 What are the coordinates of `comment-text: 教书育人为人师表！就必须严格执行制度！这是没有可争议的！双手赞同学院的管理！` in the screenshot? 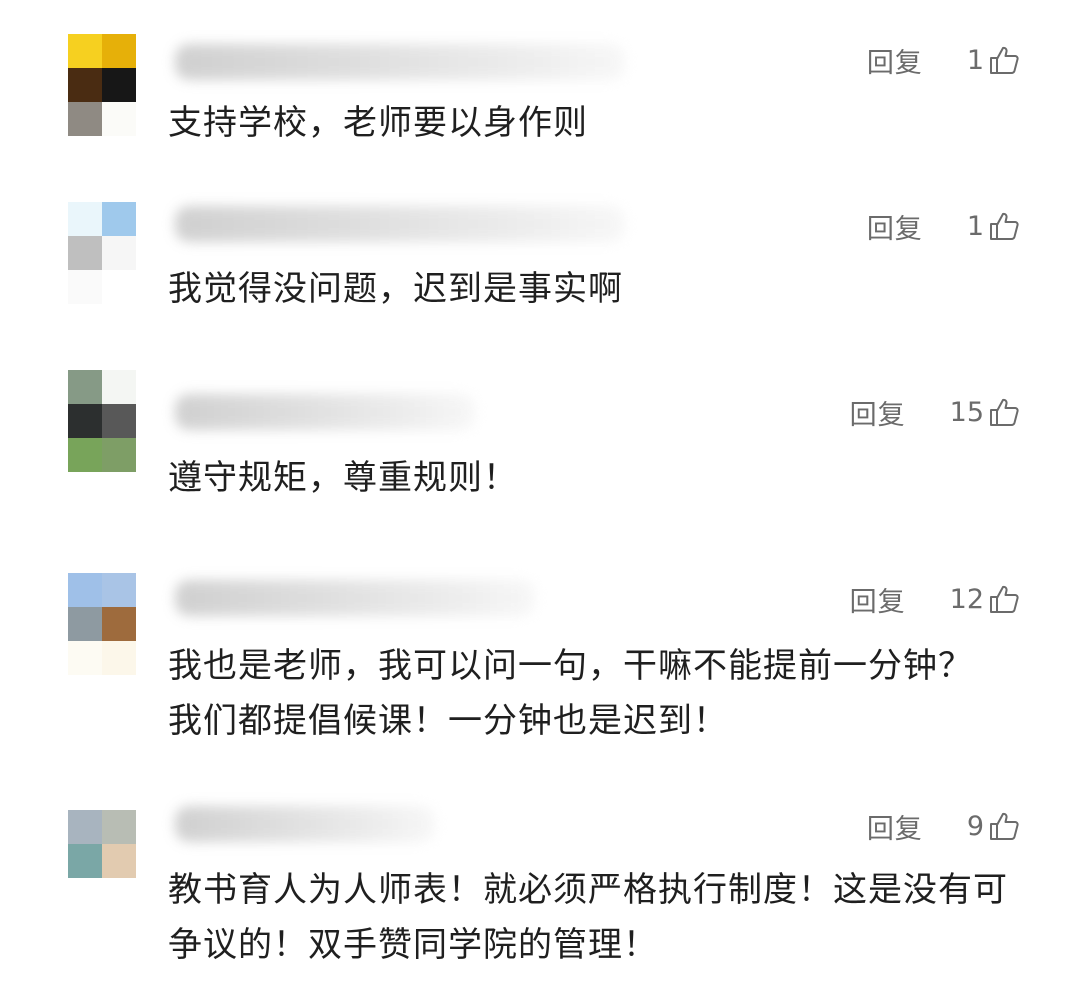 It's located at (588, 917).